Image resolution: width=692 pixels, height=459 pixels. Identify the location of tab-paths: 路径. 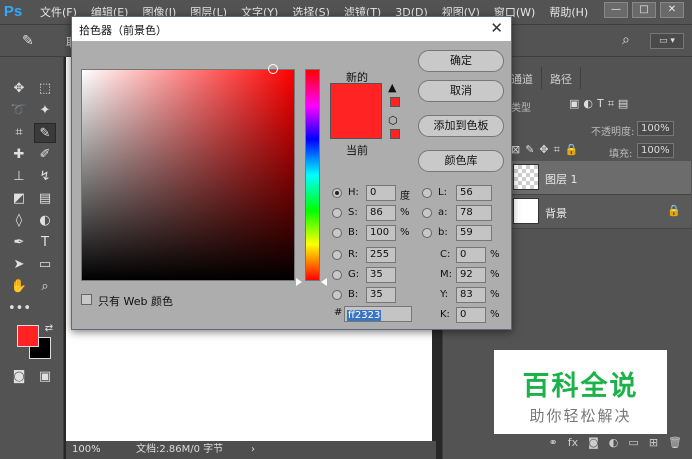
(561, 78).